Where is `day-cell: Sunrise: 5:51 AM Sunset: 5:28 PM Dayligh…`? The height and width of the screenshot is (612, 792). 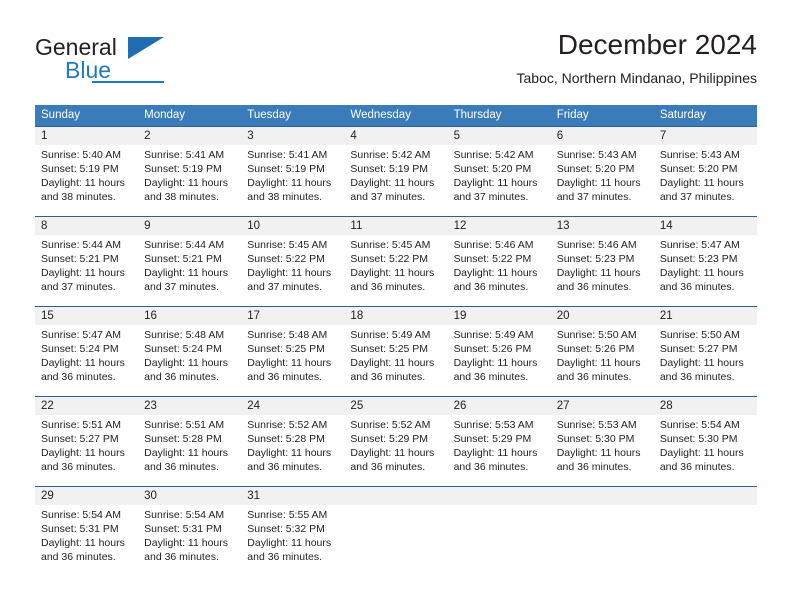 day-cell: Sunrise: 5:51 AM Sunset: 5:28 PM Dayligh… is located at coordinates (189, 450).